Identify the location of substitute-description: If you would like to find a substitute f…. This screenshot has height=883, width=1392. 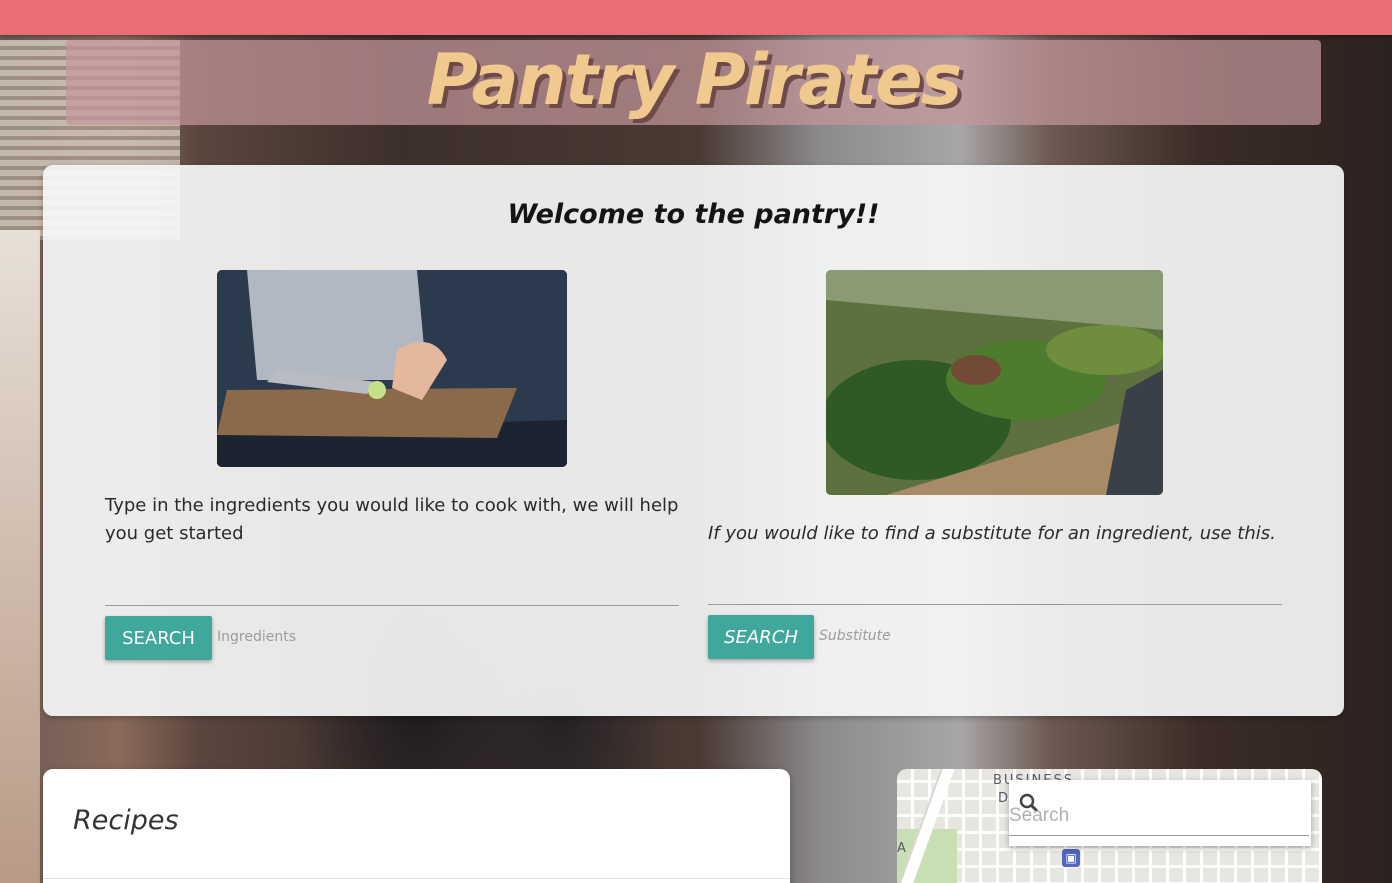
(992, 533).